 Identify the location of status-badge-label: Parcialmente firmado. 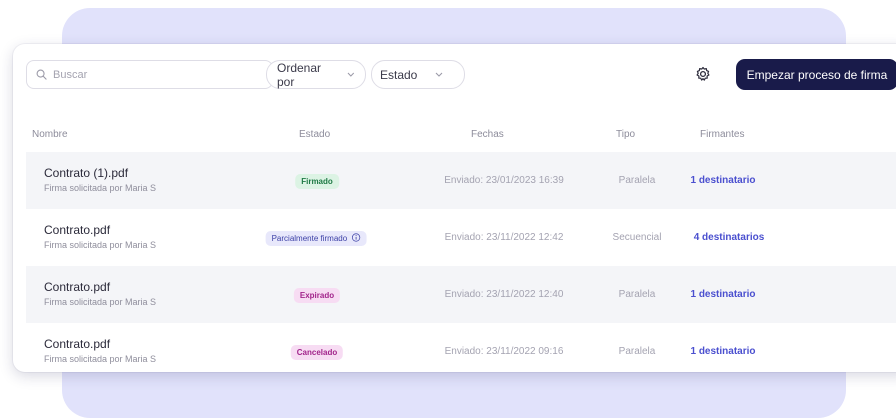
(309, 238).